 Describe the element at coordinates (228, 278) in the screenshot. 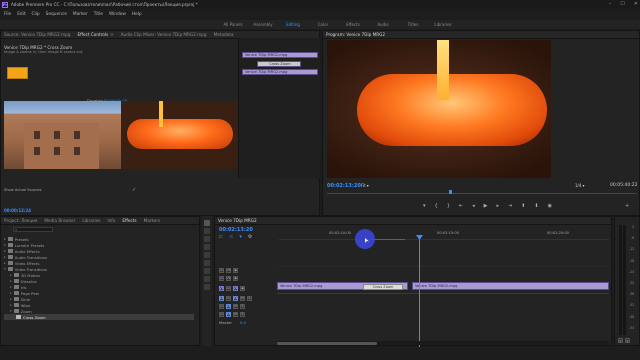

I see `track-toggle: V2` at that location.